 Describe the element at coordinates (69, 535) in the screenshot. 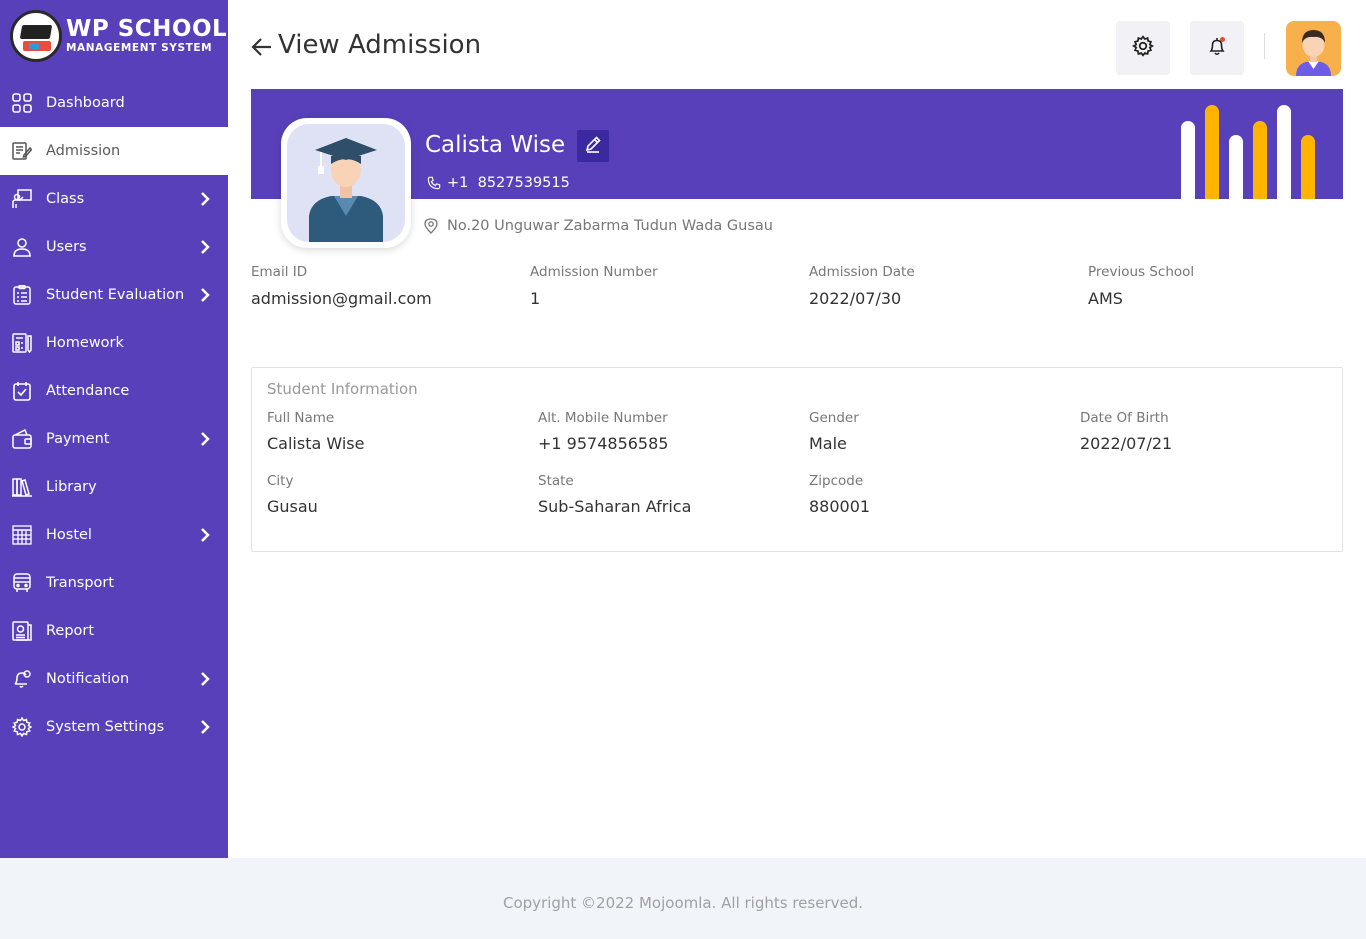

I see `sidebar-item-label: Hostel` at that location.